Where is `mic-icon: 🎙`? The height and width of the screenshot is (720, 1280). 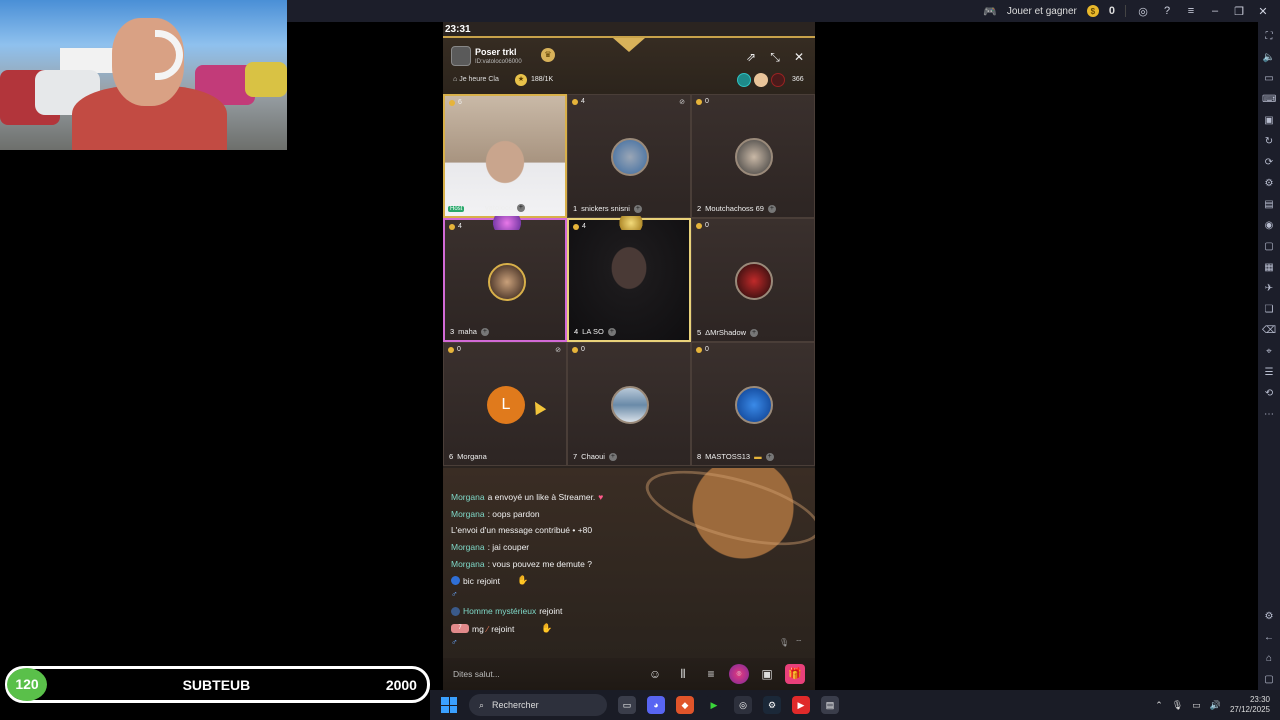 mic-icon: 🎙 is located at coordinates (1177, 705).